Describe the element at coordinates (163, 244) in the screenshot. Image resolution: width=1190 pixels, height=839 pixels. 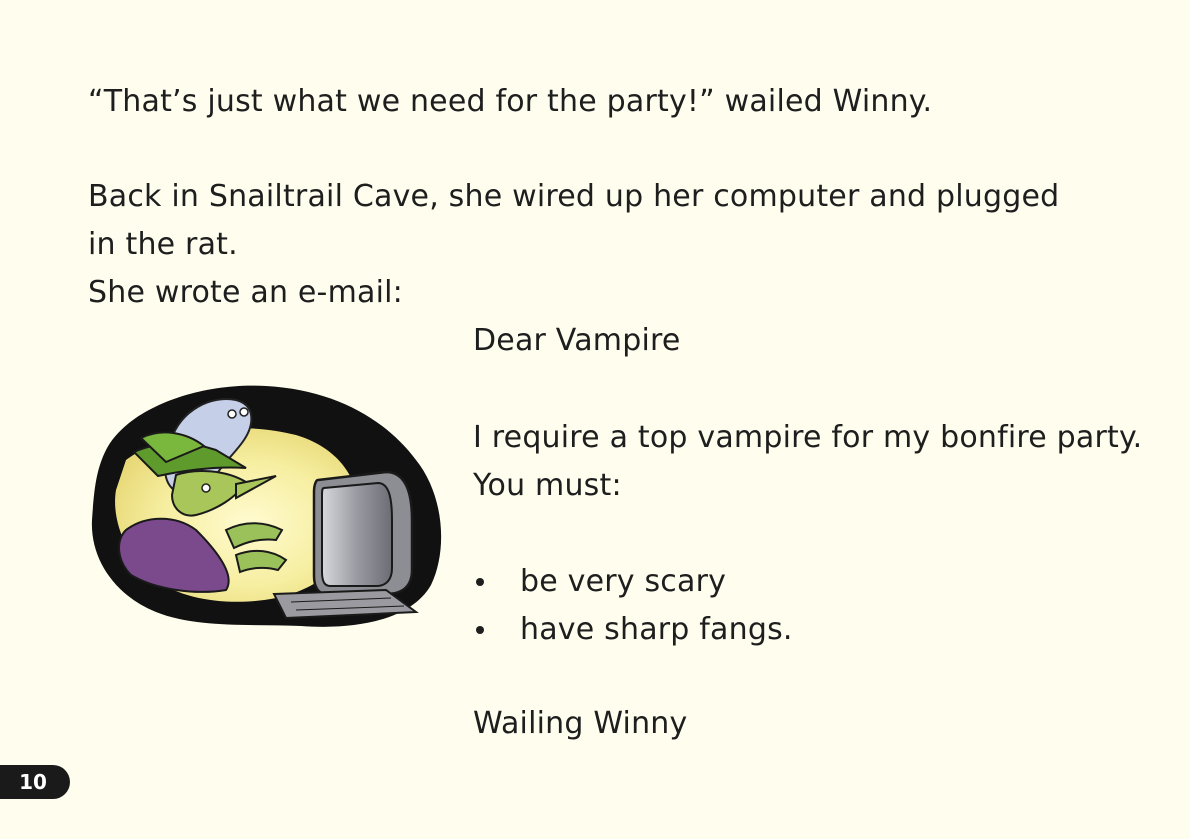
I see `story-paragraph-line-2: in the rat.` at that location.